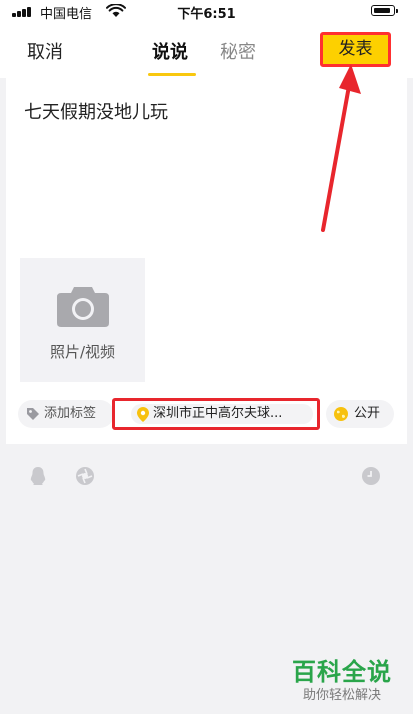 The width and height of the screenshot is (413, 714). Describe the element at coordinates (85, 476) in the screenshot. I see `shutter-icon` at that location.